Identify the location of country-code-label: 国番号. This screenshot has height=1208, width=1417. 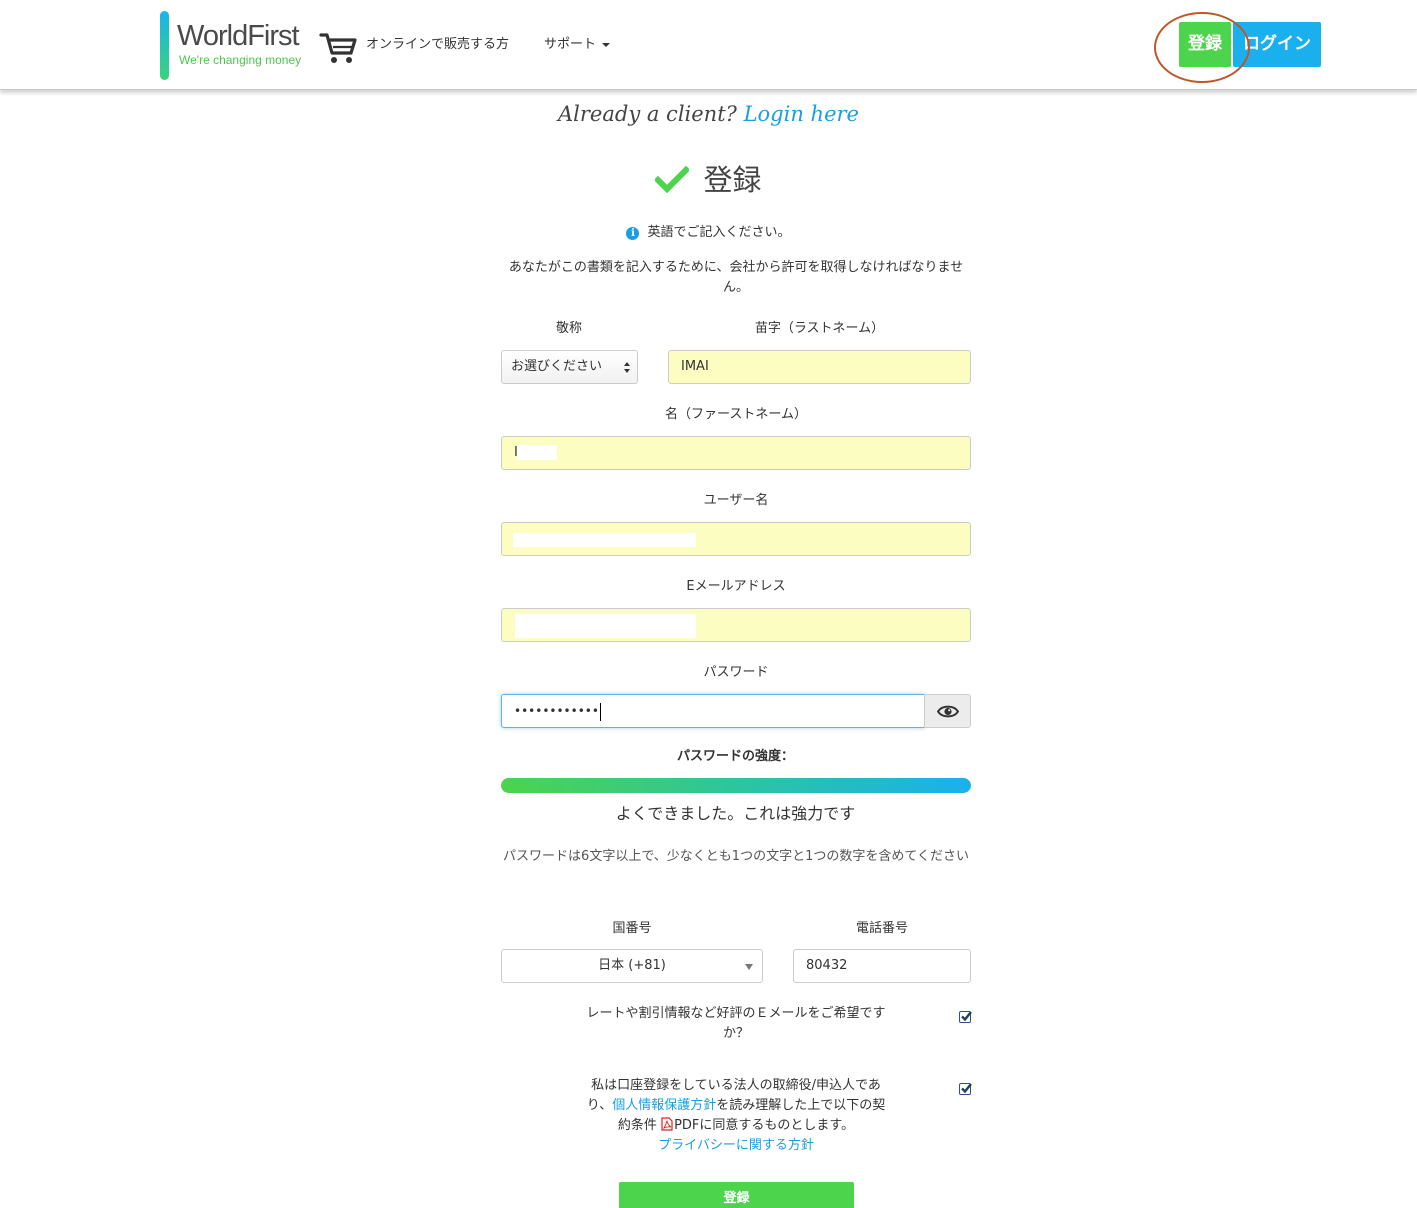
(632, 928).